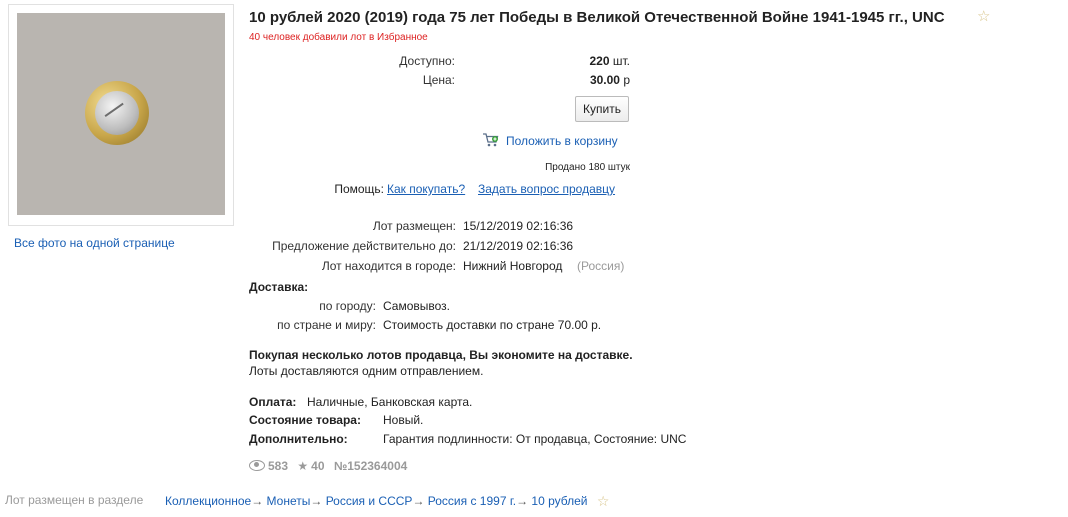 This screenshot has height=517, width=1068. What do you see at coordinates (403, 420) in the screenshot?
I see `condition-value: Новый.` at bounding box center [403, 420].